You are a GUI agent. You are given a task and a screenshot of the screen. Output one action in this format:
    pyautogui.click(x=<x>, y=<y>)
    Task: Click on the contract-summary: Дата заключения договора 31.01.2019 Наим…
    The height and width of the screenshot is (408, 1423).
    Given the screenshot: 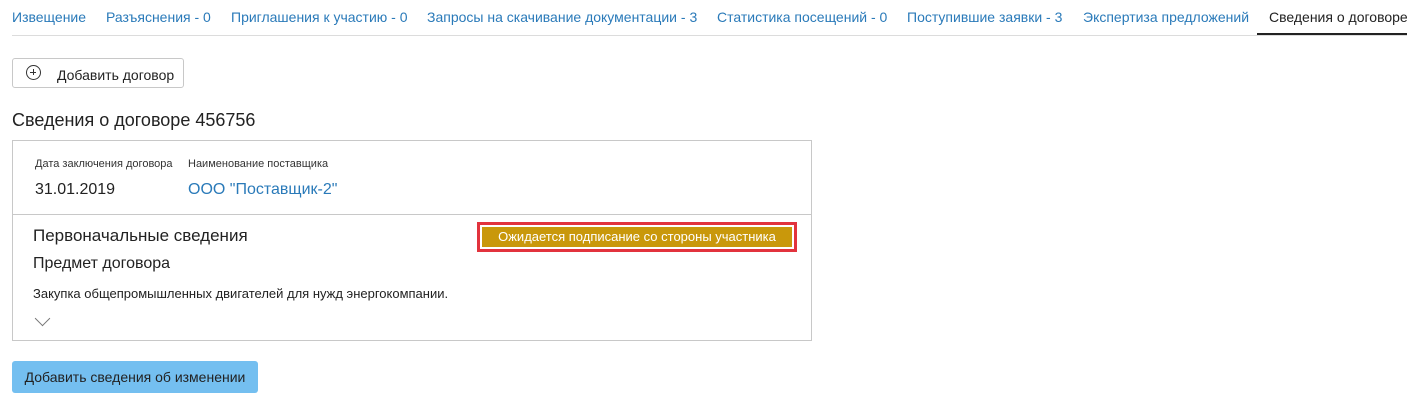 What is the action you would take?
    pyautogui.click(x=412, y=178)
    